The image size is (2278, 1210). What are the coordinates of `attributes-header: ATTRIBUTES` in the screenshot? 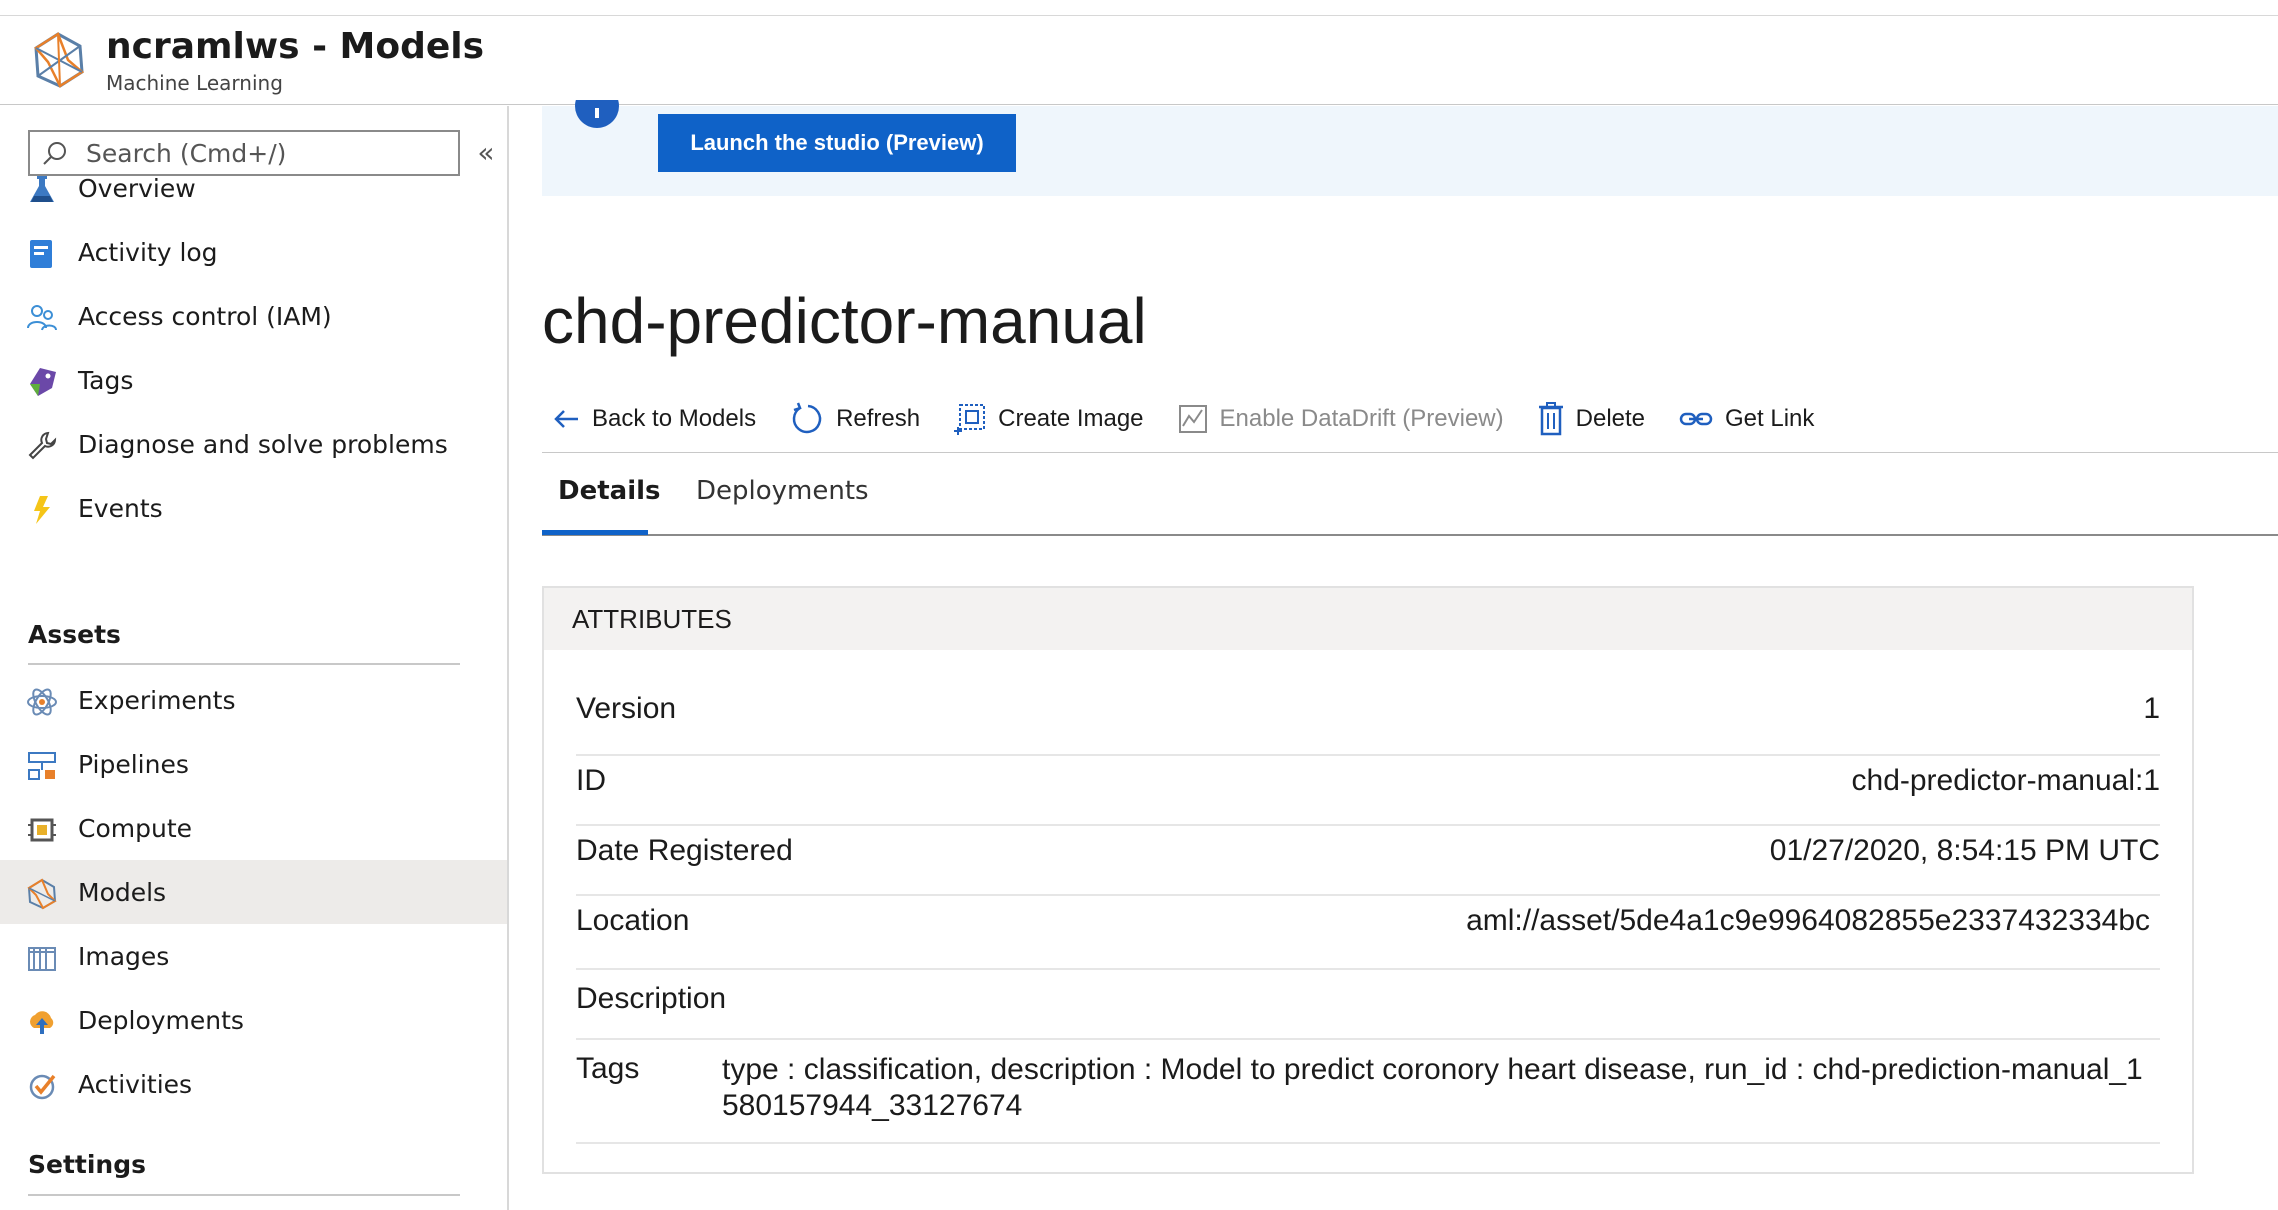 It's located at (1368, 619).